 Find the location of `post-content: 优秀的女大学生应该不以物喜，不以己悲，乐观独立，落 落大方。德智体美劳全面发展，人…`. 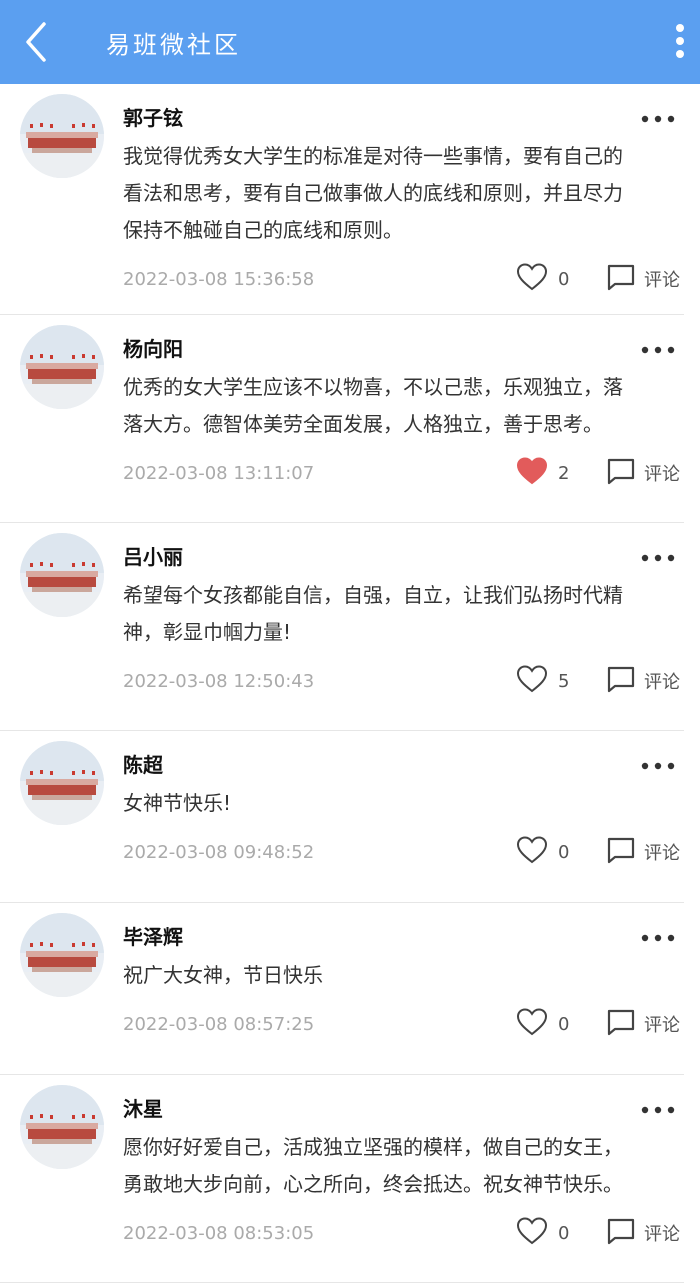

post-content: 优秀的女大学生应该不以物喜，不以己悲，乐观独立，落 落大方。德智体美劳全面发展，人… is located at coordinates (401, 406).